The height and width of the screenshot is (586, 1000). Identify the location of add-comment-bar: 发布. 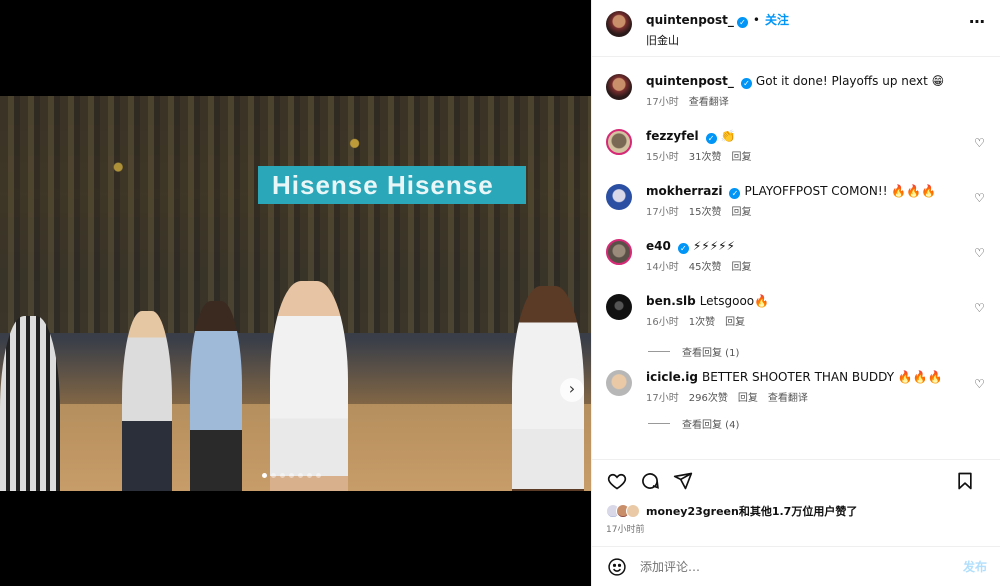
(796, 566).